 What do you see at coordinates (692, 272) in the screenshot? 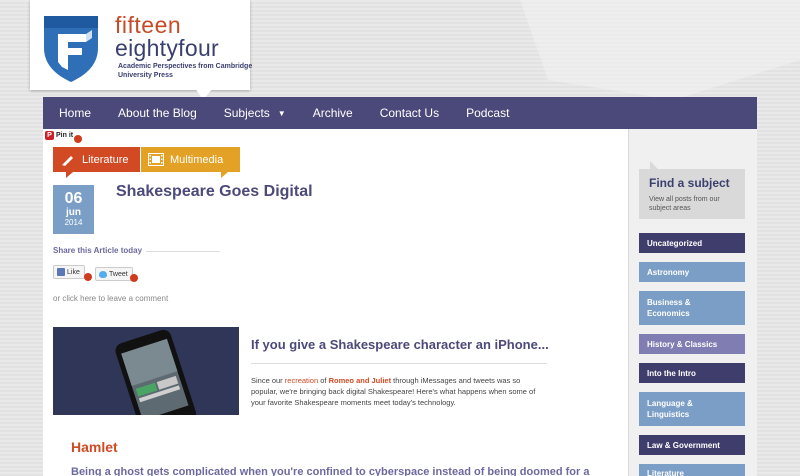
I see `sidebar-item-astronomy: Astronomy` at bounding box center [692, 272].